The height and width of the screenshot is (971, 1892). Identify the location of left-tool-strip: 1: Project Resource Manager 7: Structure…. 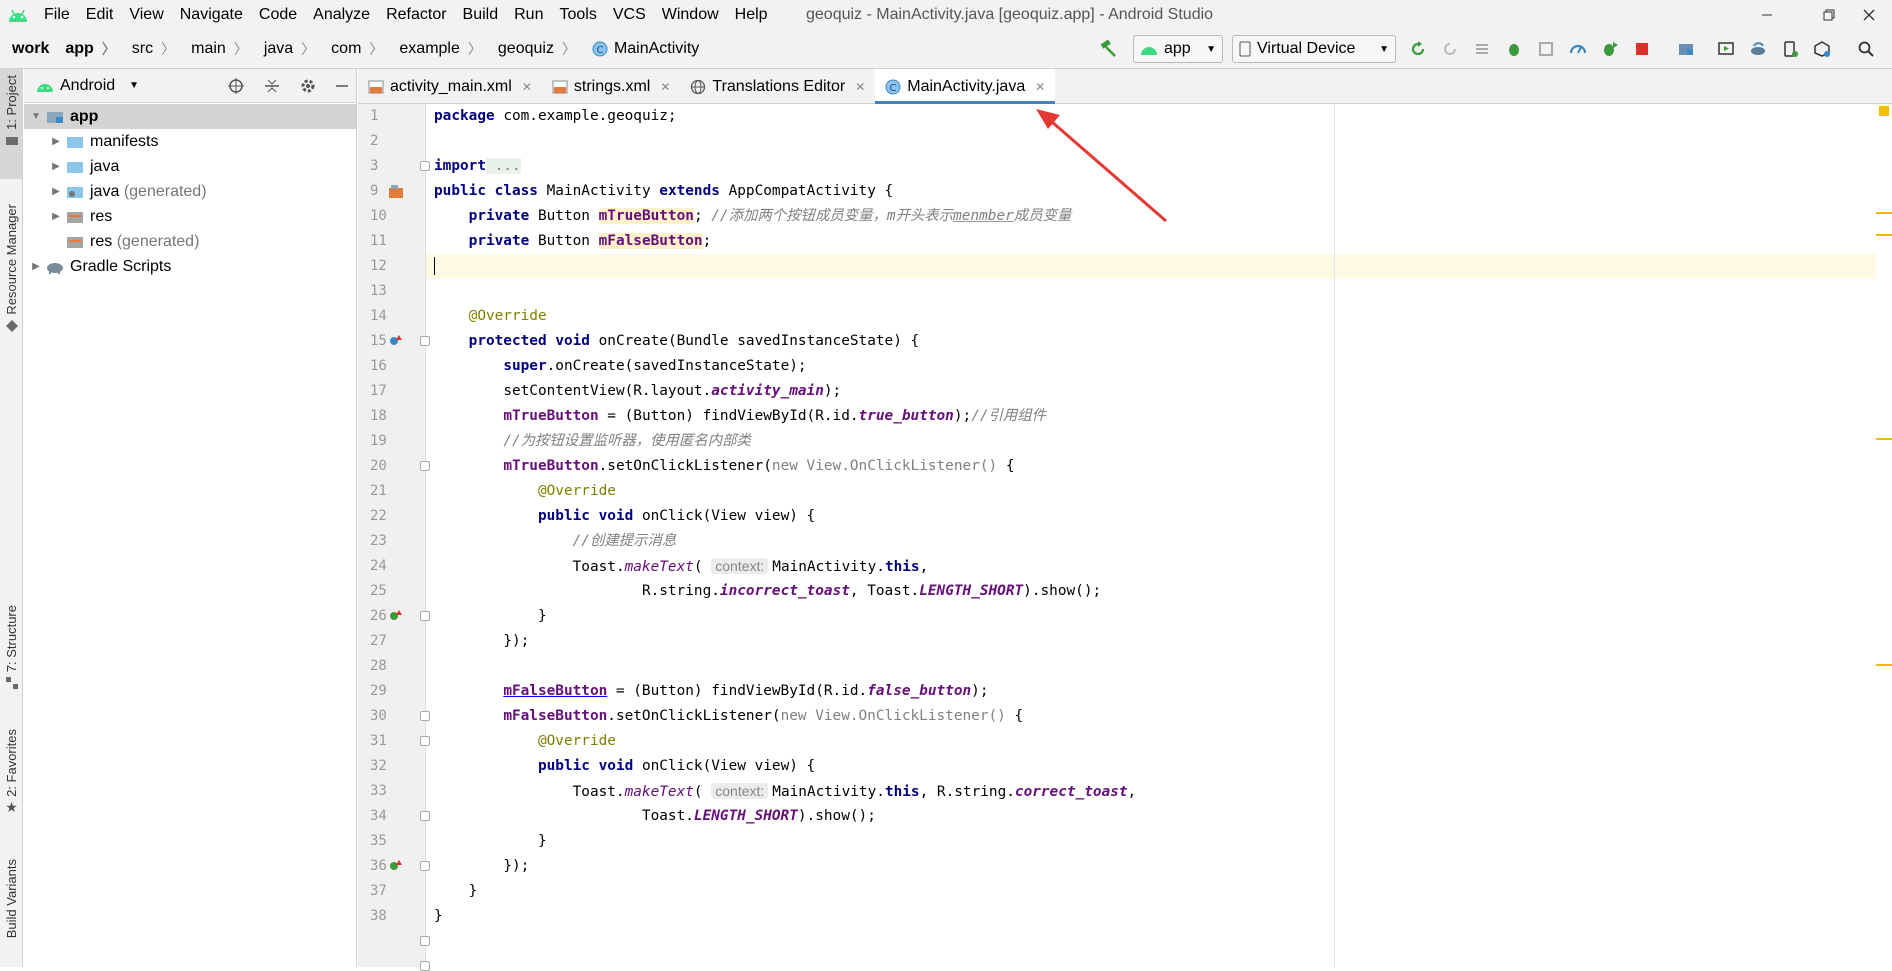
(11, 518).